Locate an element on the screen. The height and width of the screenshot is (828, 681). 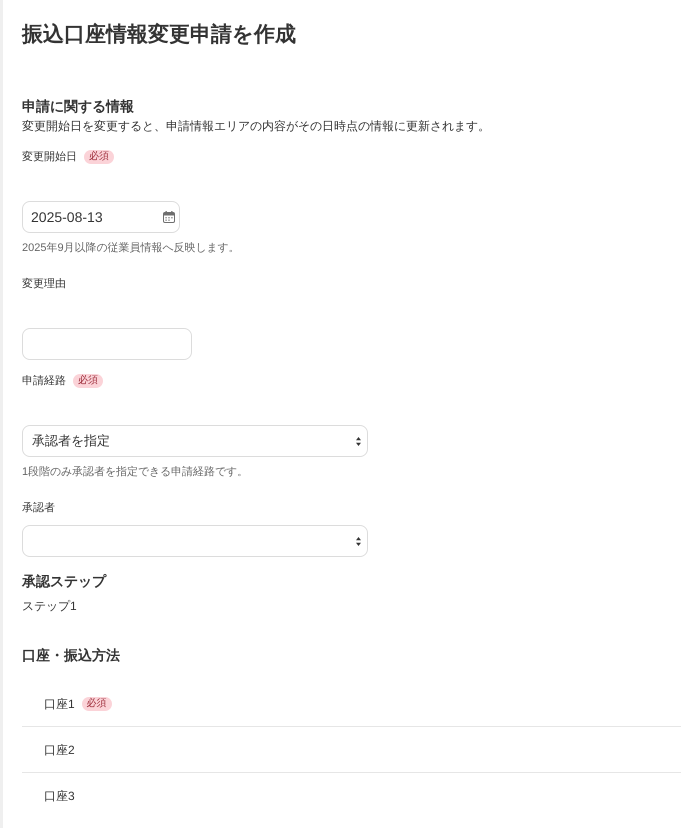
field-label: 変更理由 is located at coordinates (44, 284).